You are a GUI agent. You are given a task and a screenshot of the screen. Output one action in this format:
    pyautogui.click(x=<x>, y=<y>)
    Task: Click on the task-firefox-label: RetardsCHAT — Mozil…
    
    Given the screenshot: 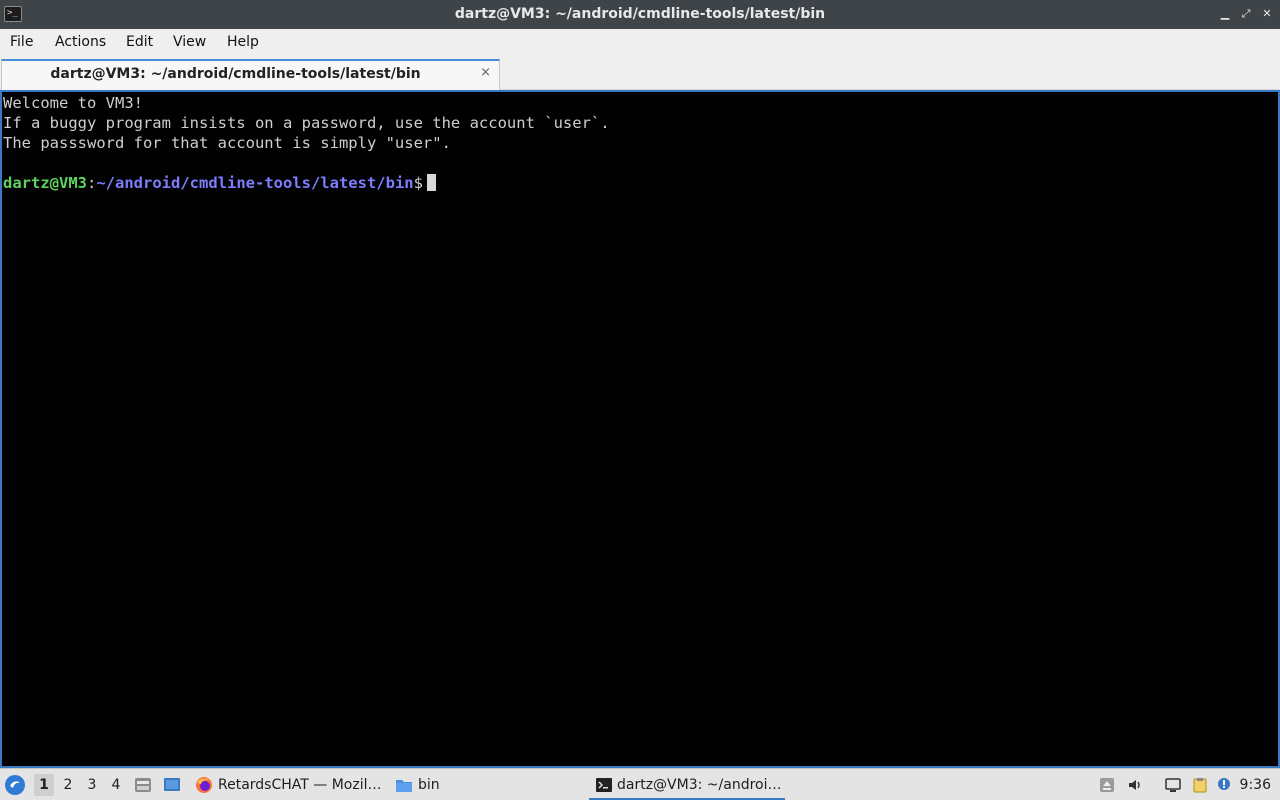 What is the action you would take?
    pyautogui.click(x=300, y=784)
    